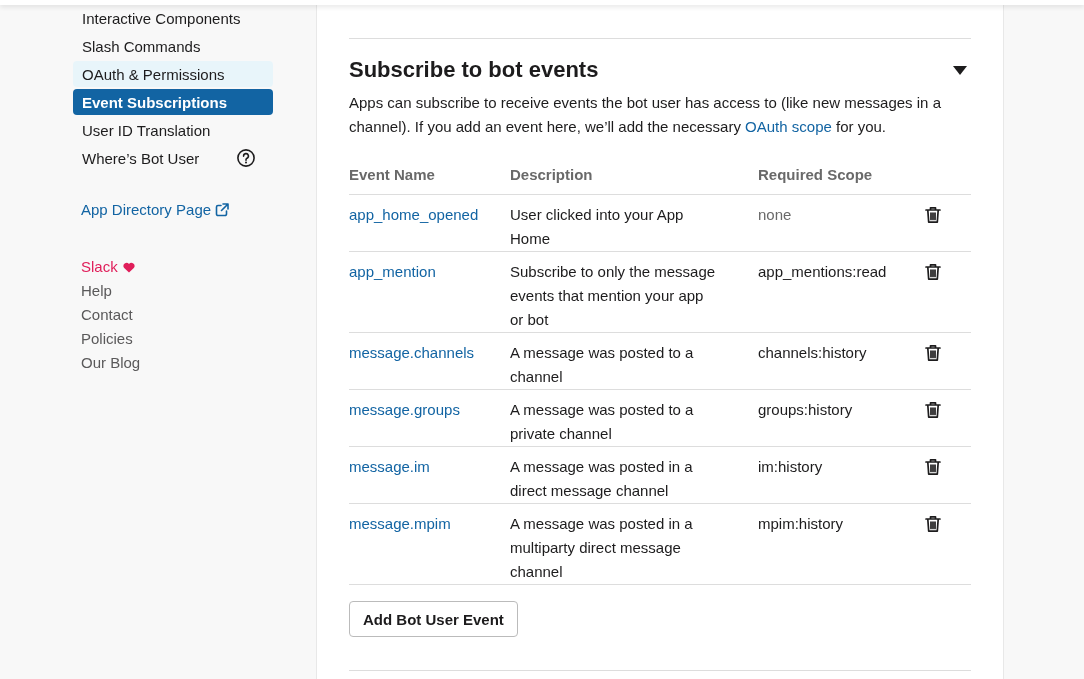 The width and height of the screenshot is (1084, 679). I want to click on event-description: User clicked into your App Home, so click(597, 227).